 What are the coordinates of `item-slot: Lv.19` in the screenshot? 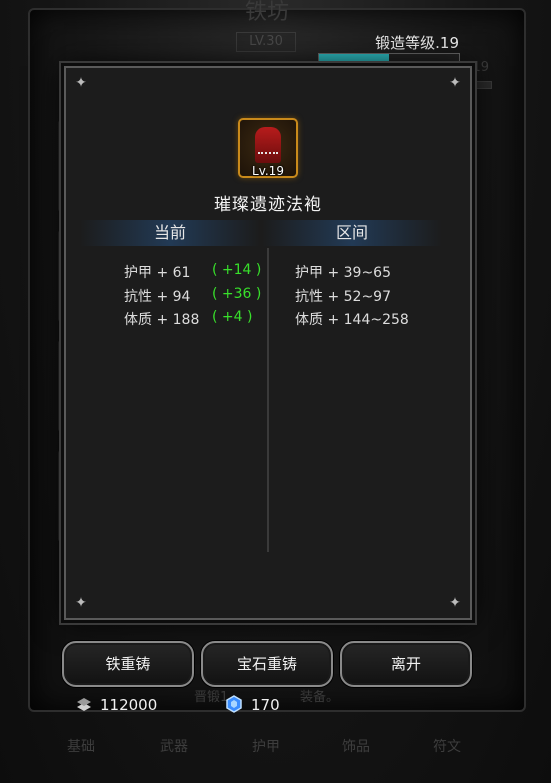 It's located at (268, 148).